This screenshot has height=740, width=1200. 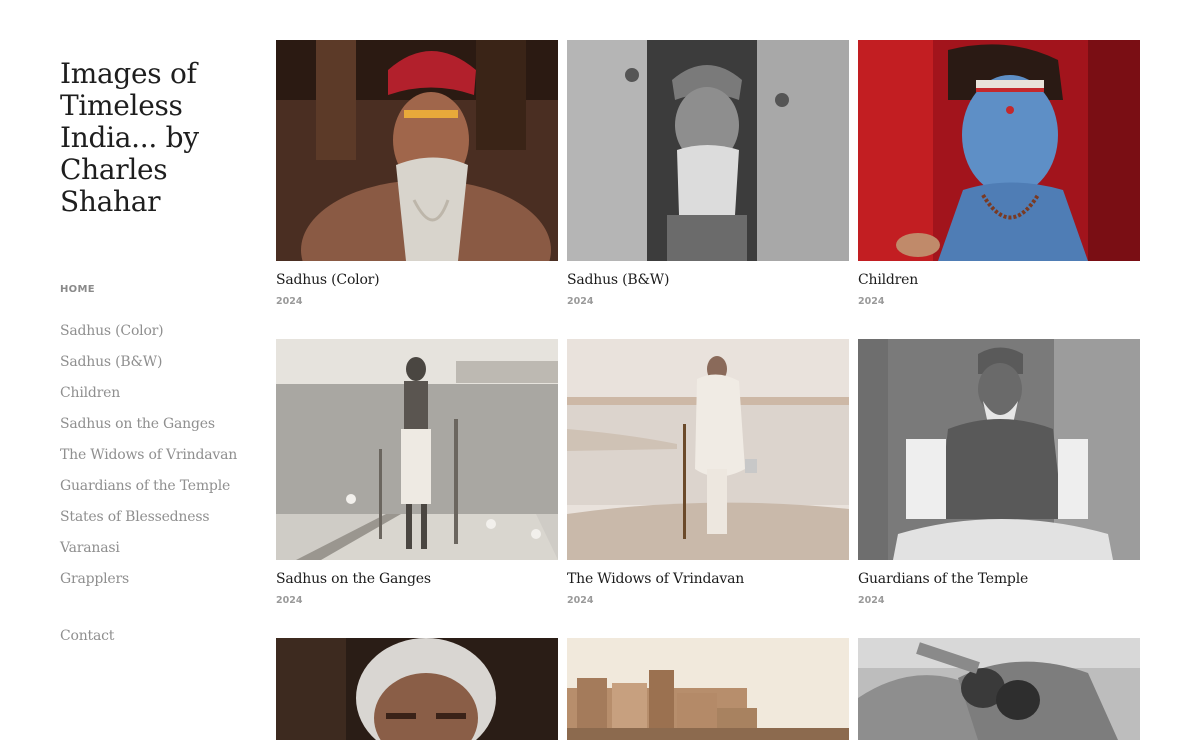 I want to click on nav-link-grapplers: Grapplers, so click(x=94, y=579).